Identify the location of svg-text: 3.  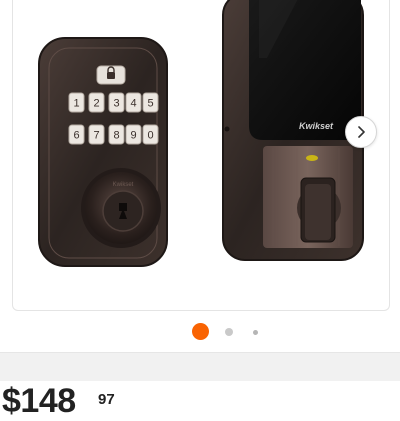
(116, 104).